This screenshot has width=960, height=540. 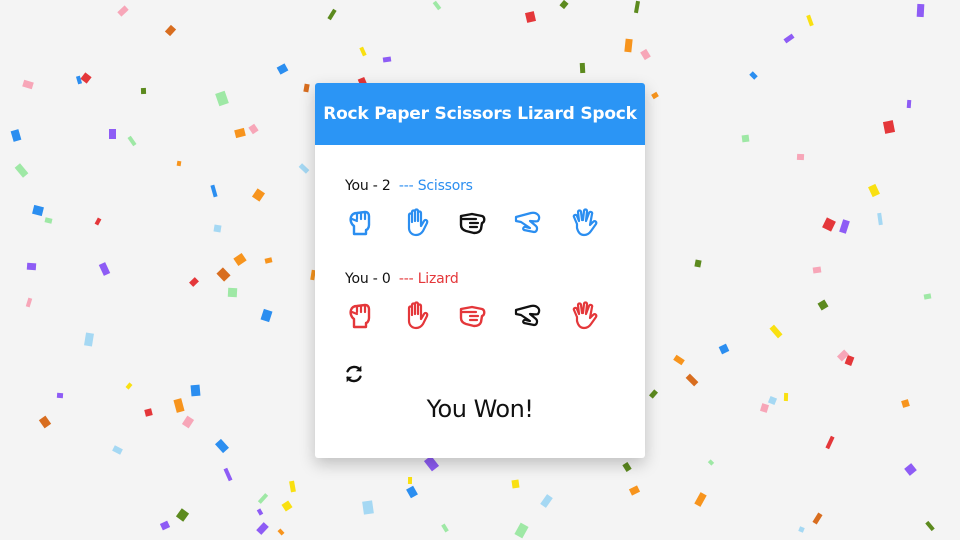 I want to click on player-hand-scissors, so click(x=472, y=222).